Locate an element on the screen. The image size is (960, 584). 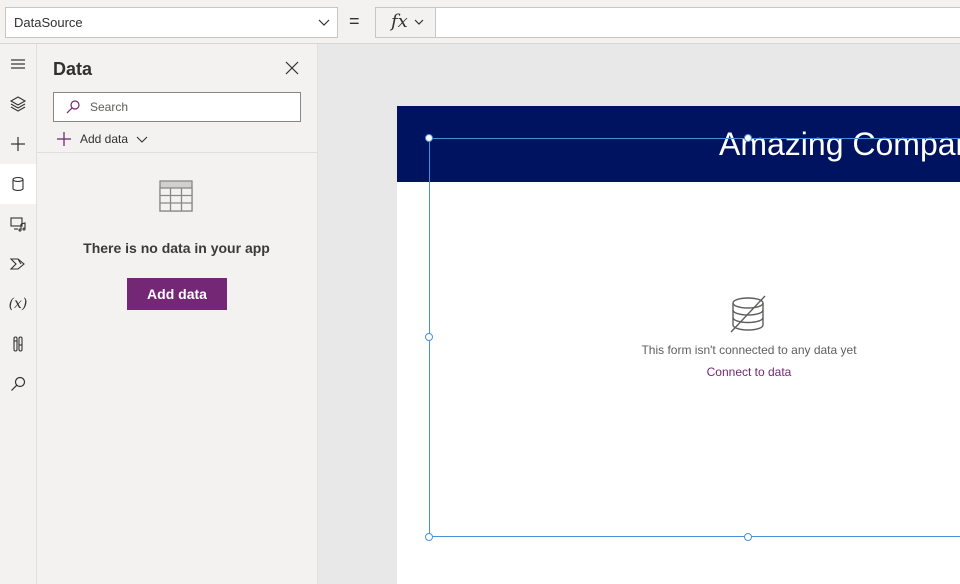
panel-title: Data is located at coordinates (73, 69).